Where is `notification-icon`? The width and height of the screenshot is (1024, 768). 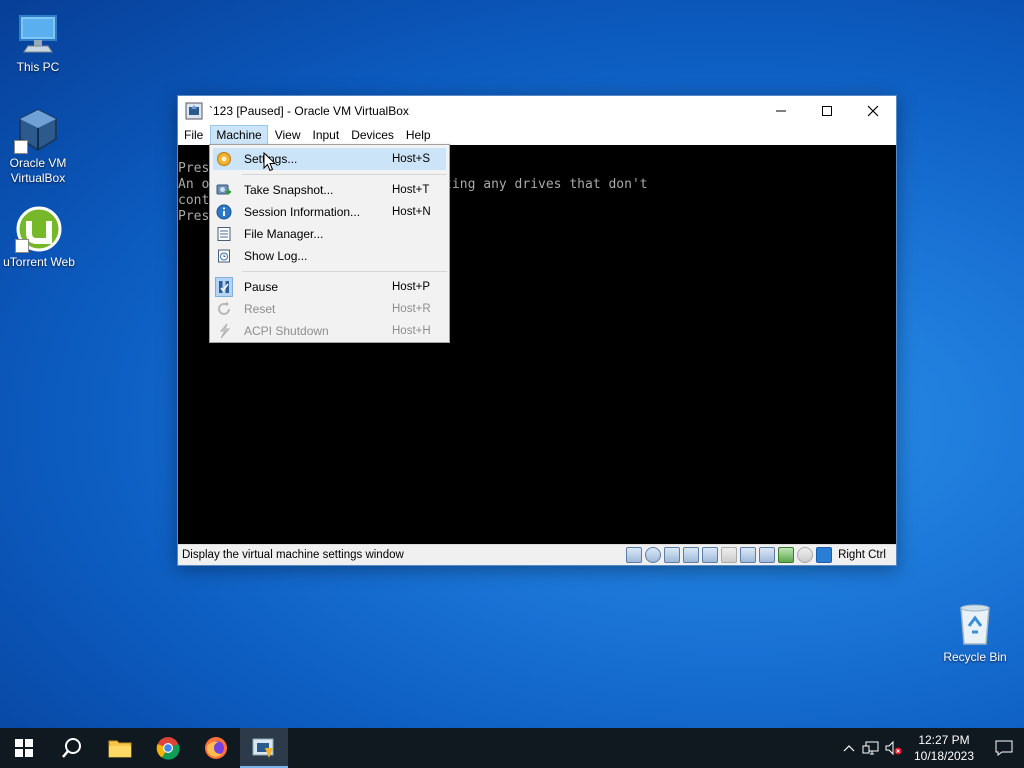 notification-icon is located at coordinates (1004, 748).